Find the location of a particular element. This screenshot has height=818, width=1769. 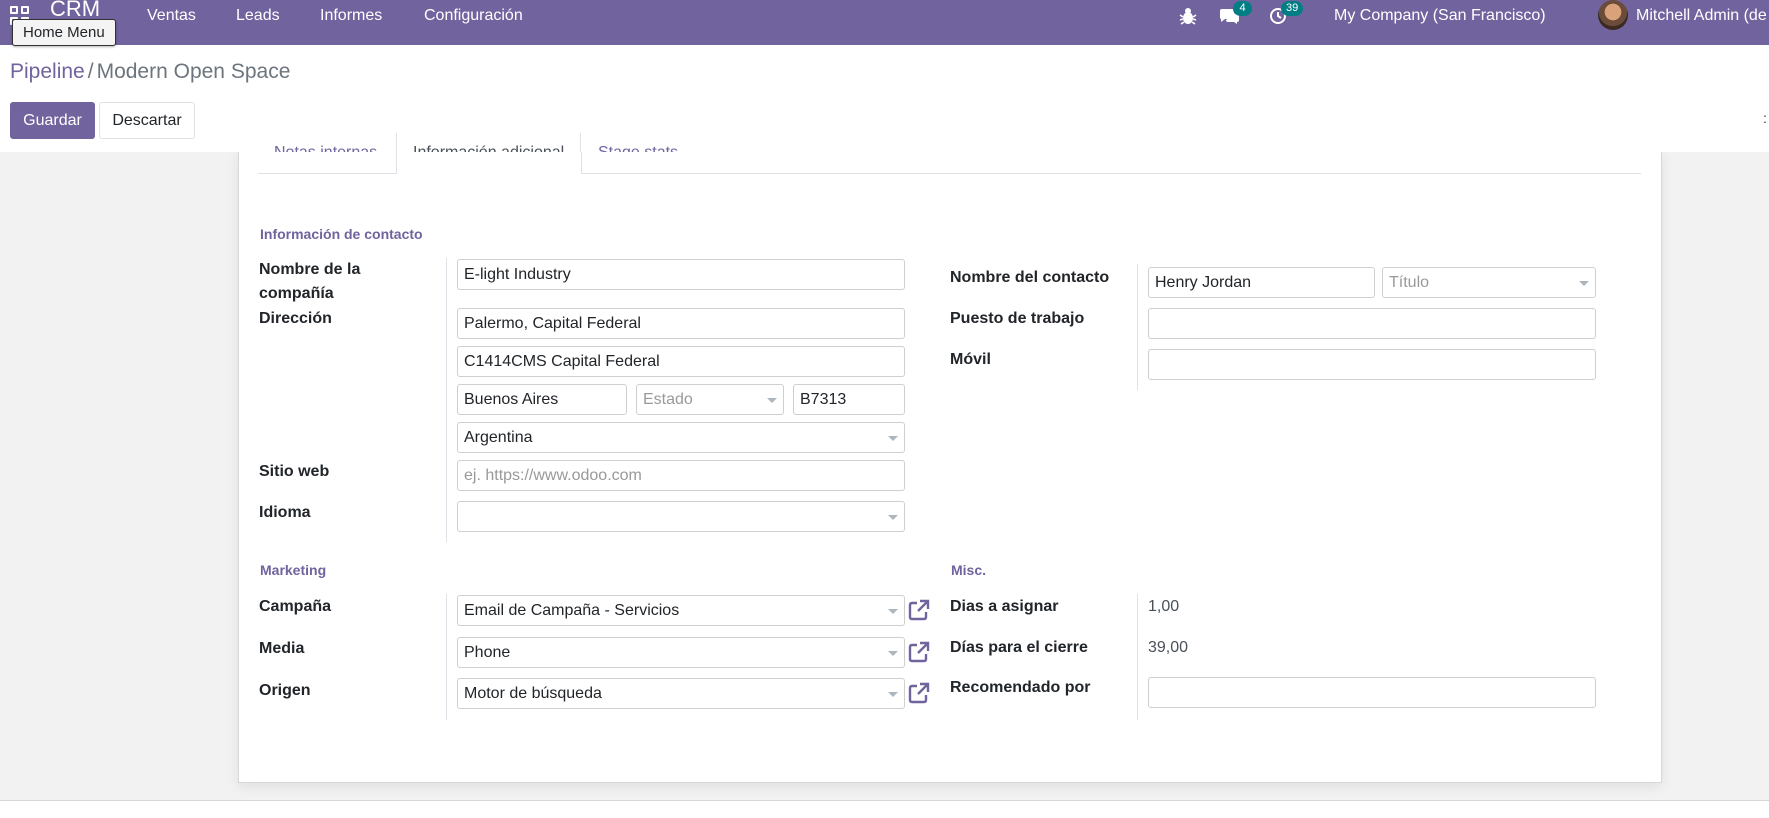

user-avatar is located at coordinates (1613, 15).